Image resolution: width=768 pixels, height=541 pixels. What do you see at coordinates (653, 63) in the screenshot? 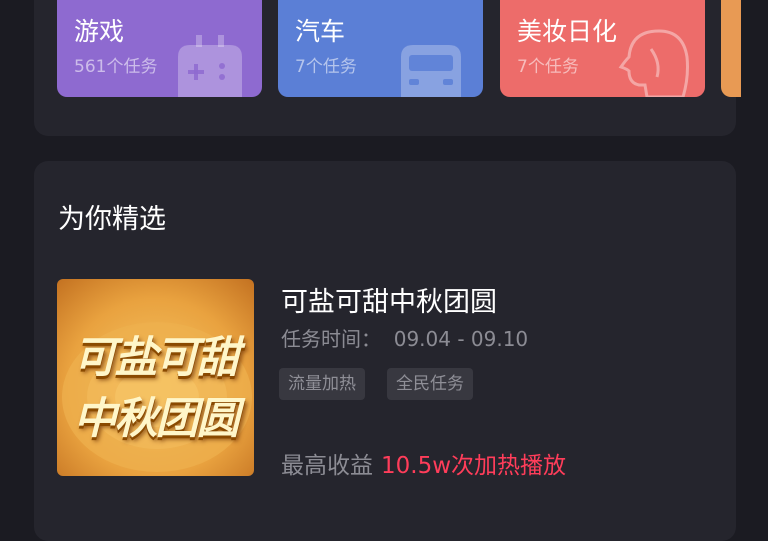
I see `face-icon` at bounding box center [653, 63].